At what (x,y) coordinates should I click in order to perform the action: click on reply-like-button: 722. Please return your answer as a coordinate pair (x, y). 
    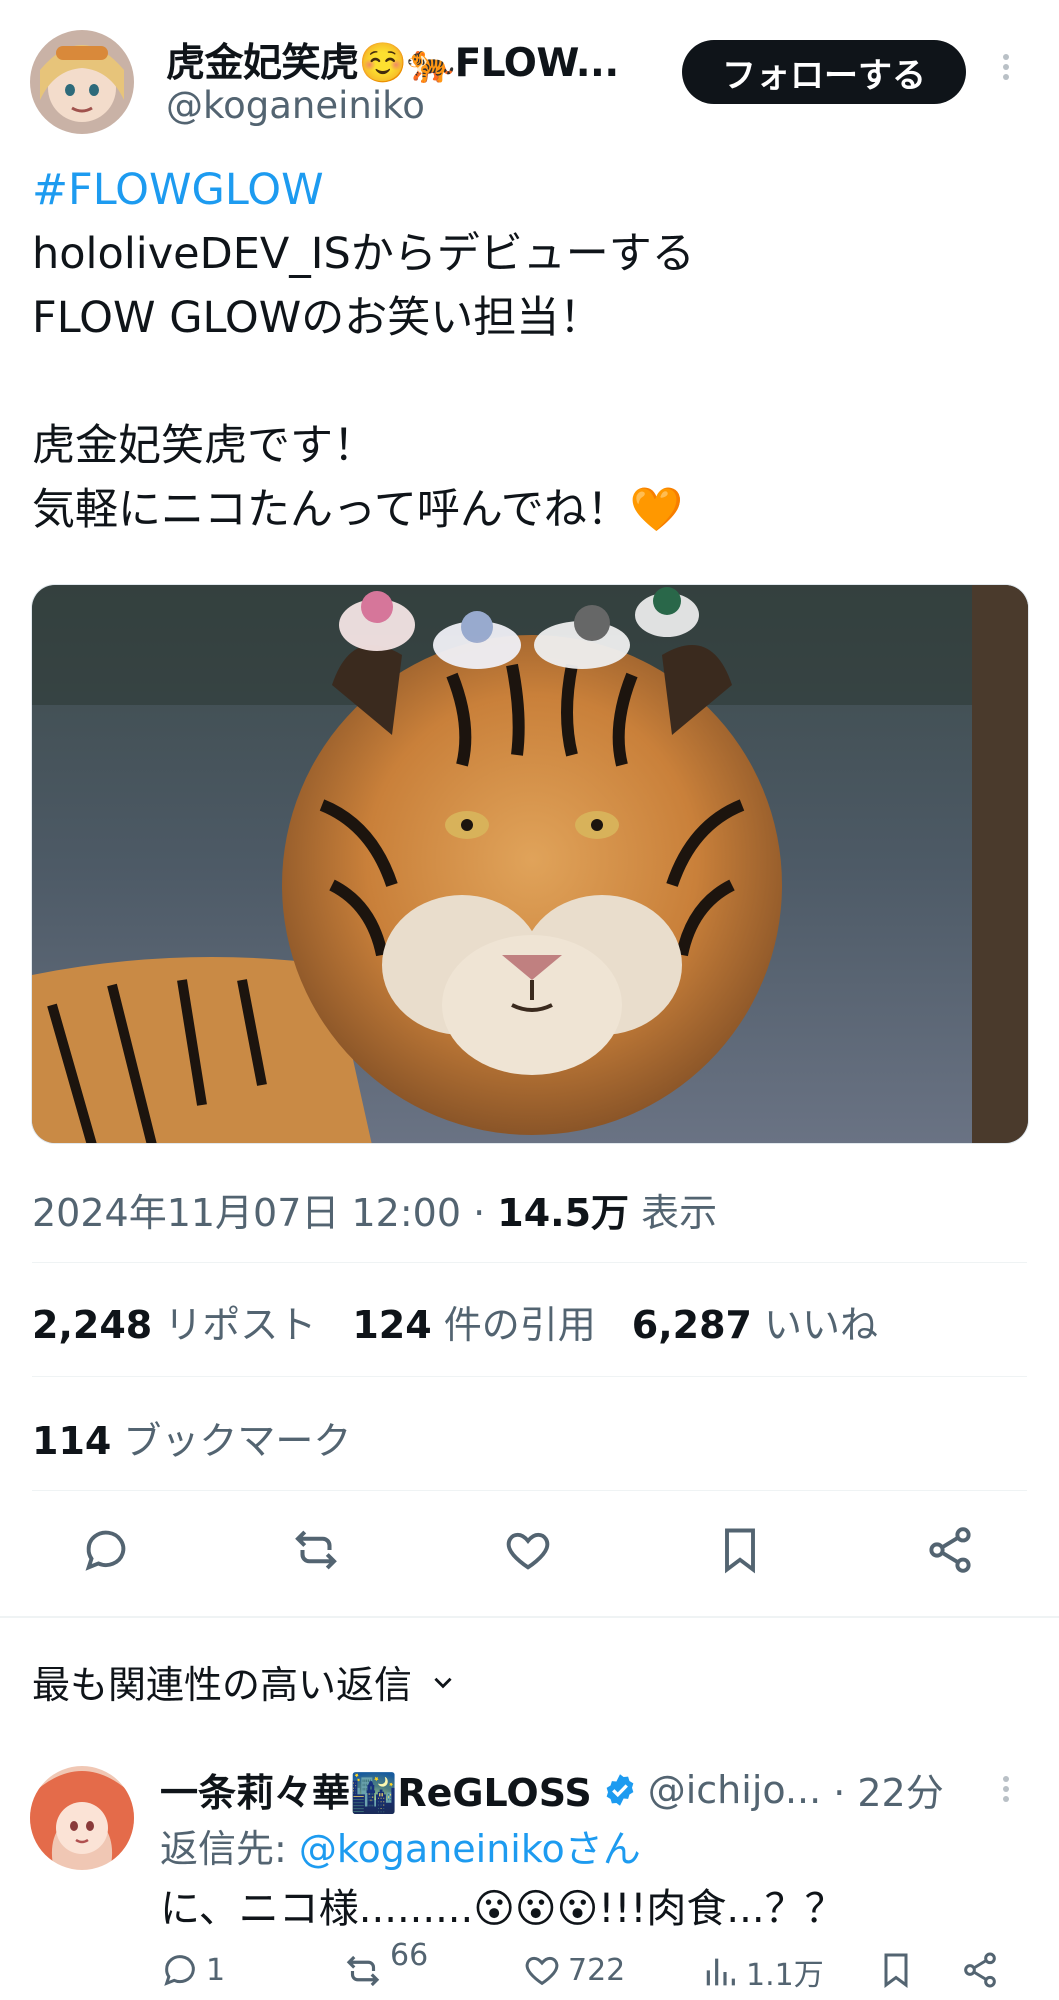
    Looking at the image, I should click on (573, 1970).